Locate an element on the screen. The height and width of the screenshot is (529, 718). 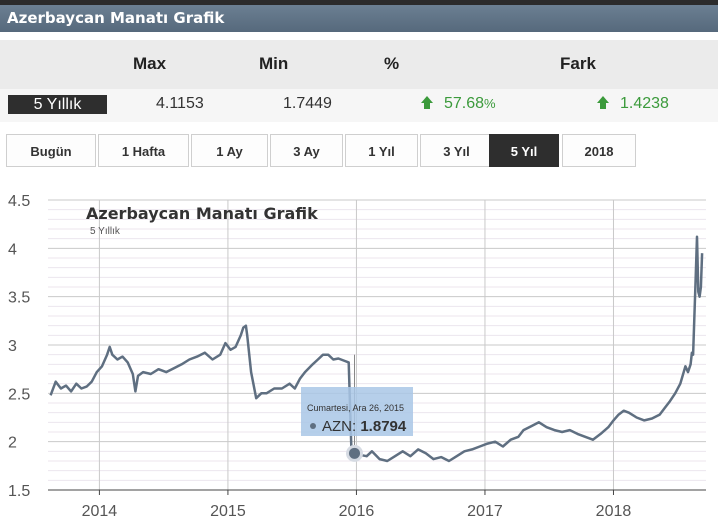
tooltip-series: AZN is located at coordinates (337, 426).